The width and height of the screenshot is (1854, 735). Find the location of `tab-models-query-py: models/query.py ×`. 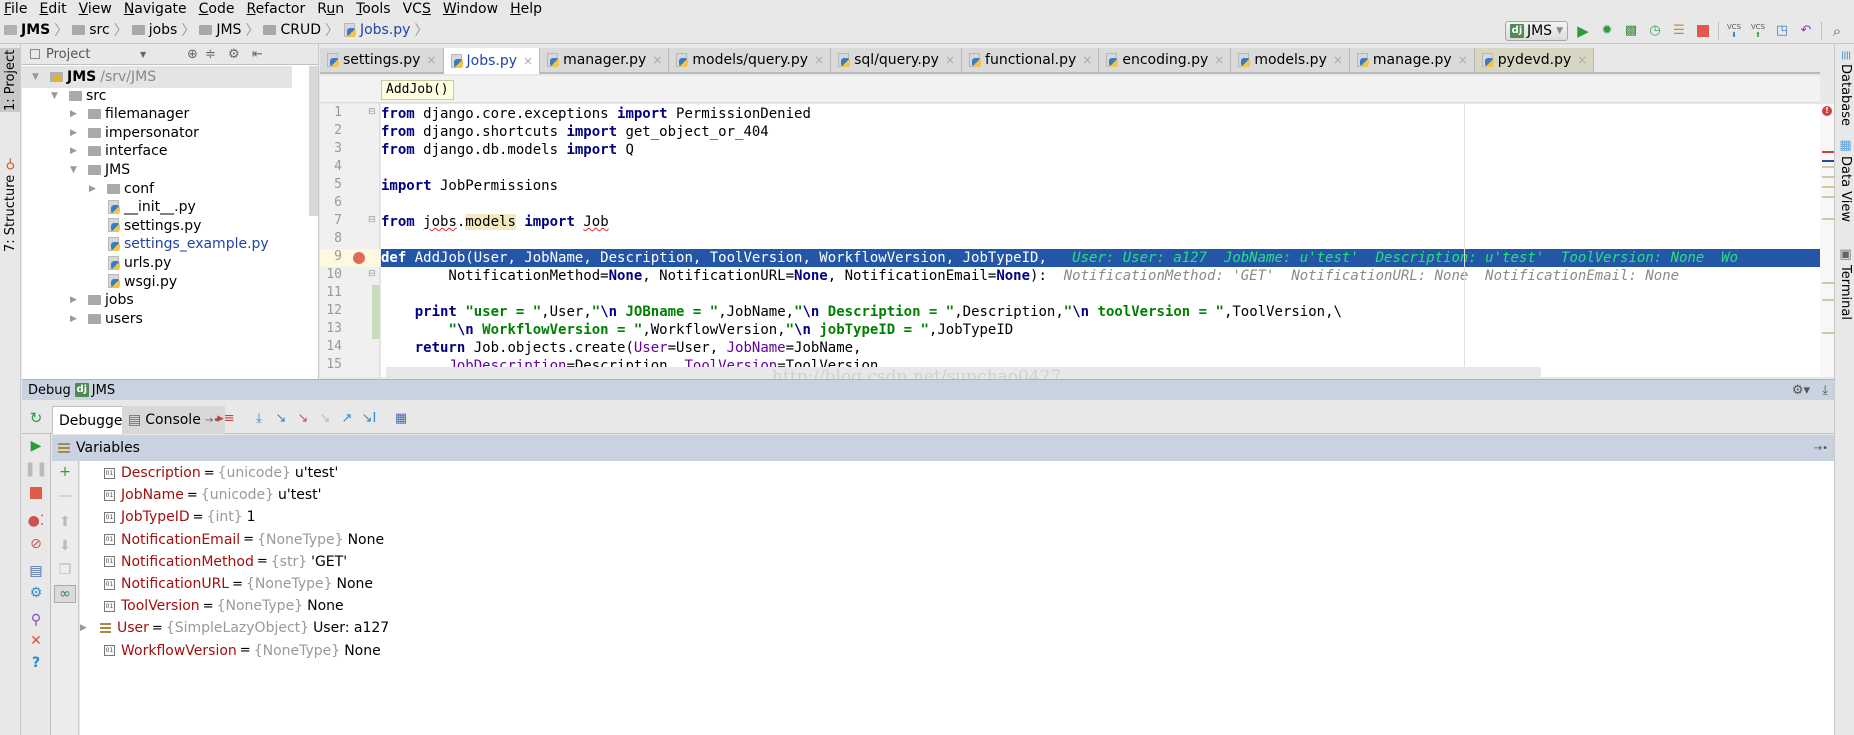

tab-models-query-py: models/query.py × is located at coordinates (750, 60).